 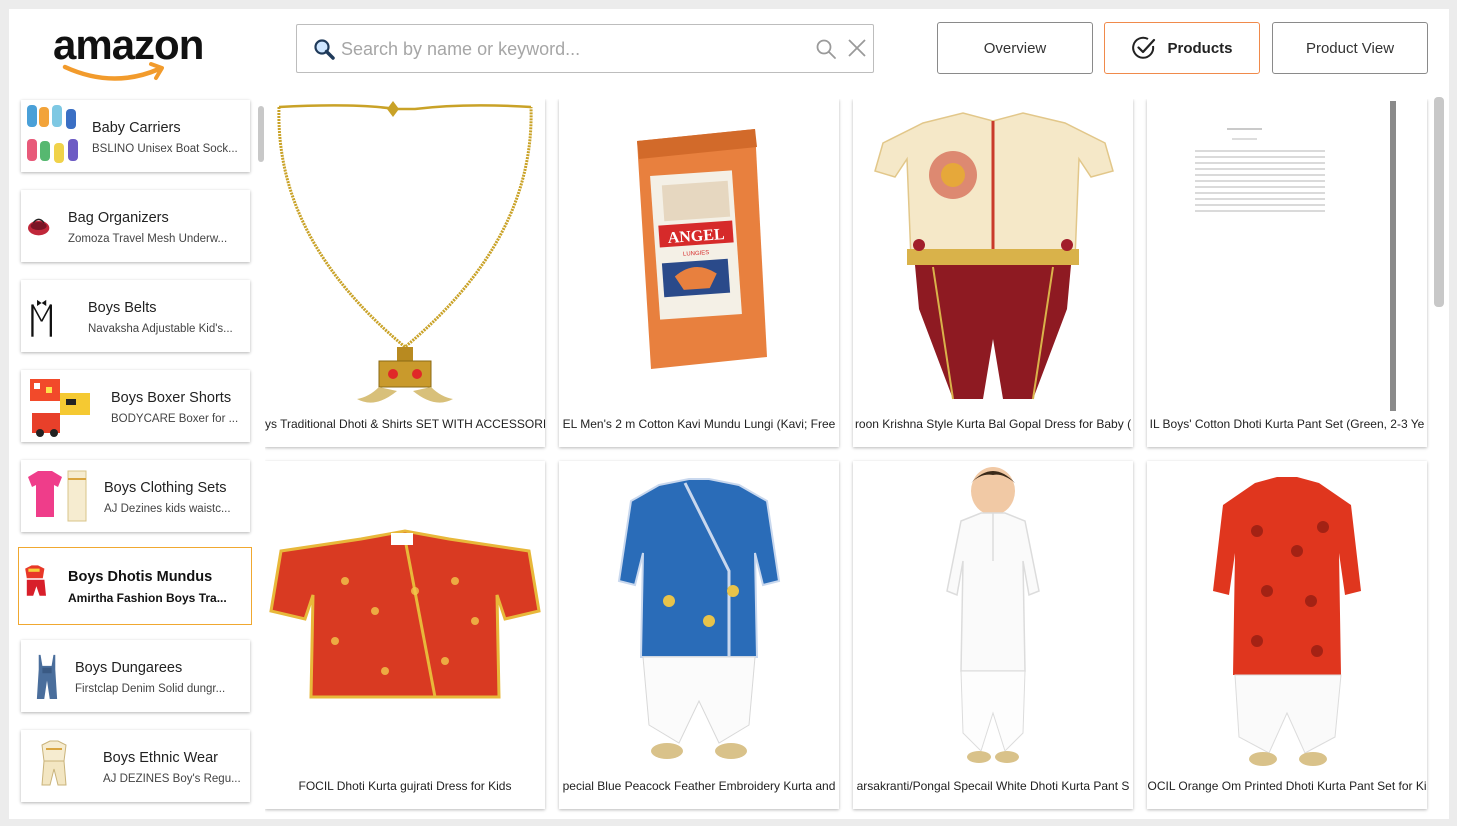 I want to click on product-card: FOCIL Dhoti Kurta gujrati Dress for Kids, so click(x=405, y=635).